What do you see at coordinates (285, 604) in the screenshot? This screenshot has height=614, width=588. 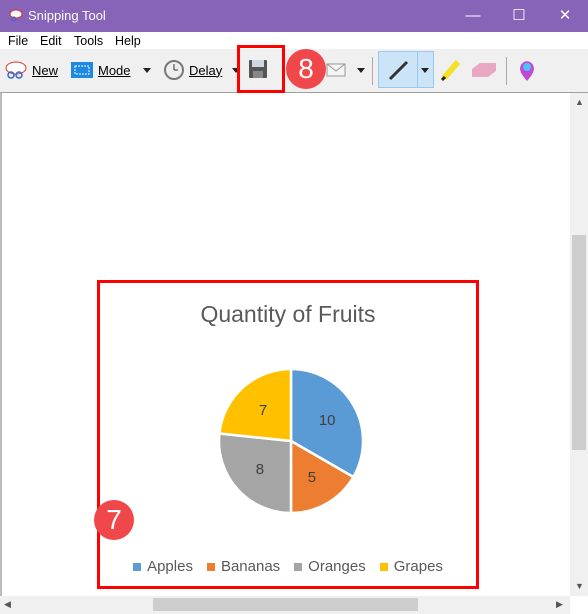 I see `horizontal-scroll-thumb` at bounding box center [285, 604].